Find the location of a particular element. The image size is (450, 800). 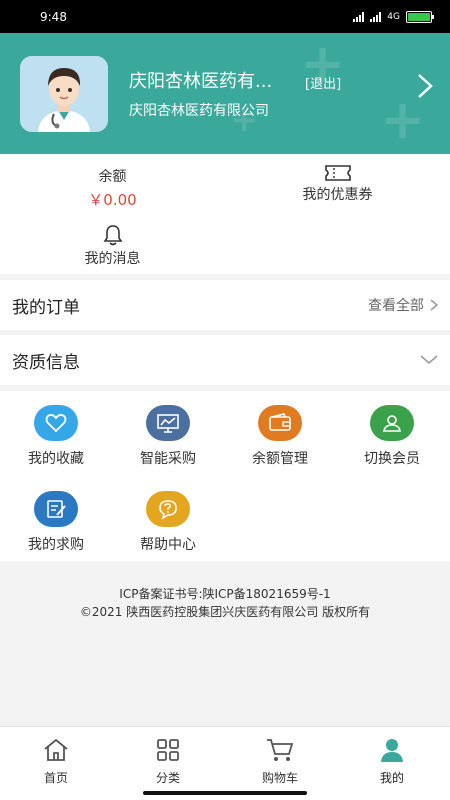

user-switch-icon is located at coordinates (392, 423).